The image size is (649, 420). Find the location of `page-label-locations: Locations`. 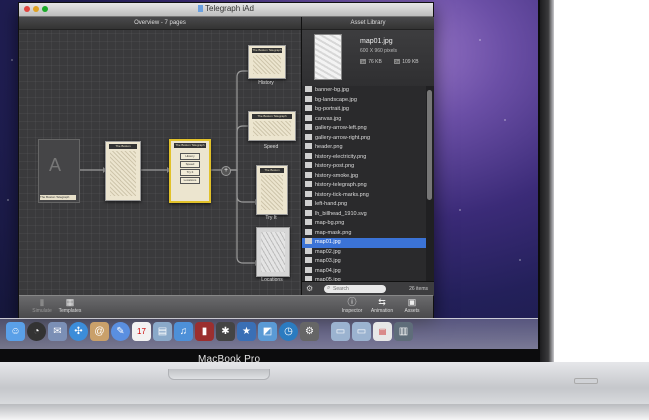

page-label-locations: Locations is located at coordinates (272, 280).